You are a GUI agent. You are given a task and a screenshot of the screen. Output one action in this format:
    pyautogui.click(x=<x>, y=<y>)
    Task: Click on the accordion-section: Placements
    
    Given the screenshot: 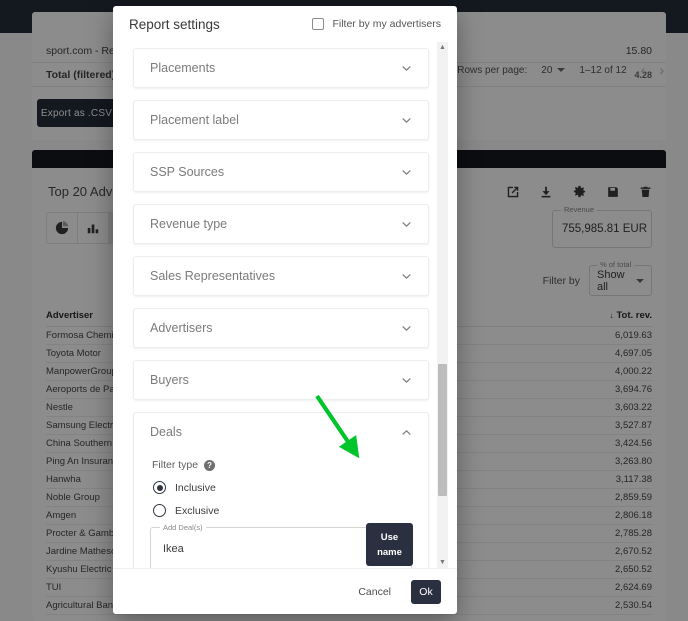 What is the action you would take?
    pyautogui.click(x=281, y=68)
    